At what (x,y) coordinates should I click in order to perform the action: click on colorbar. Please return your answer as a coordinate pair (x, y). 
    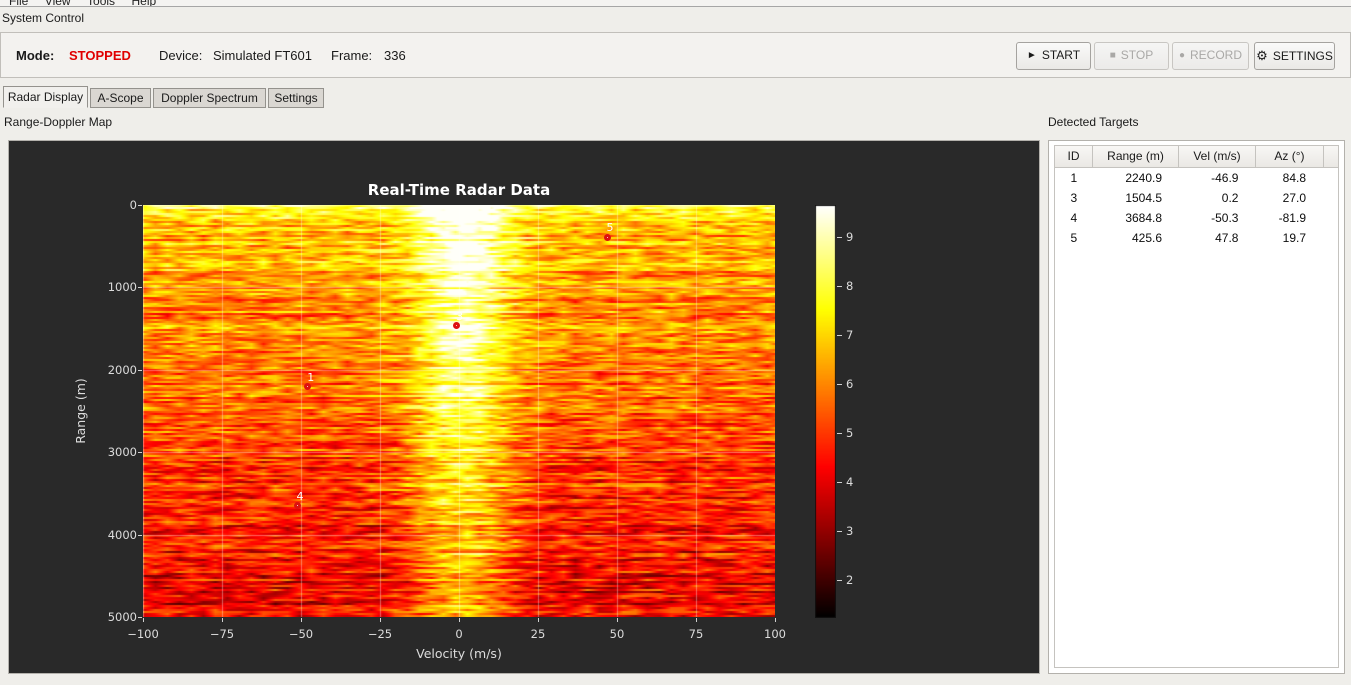
    Looking at the image, I should click on (825, 411).